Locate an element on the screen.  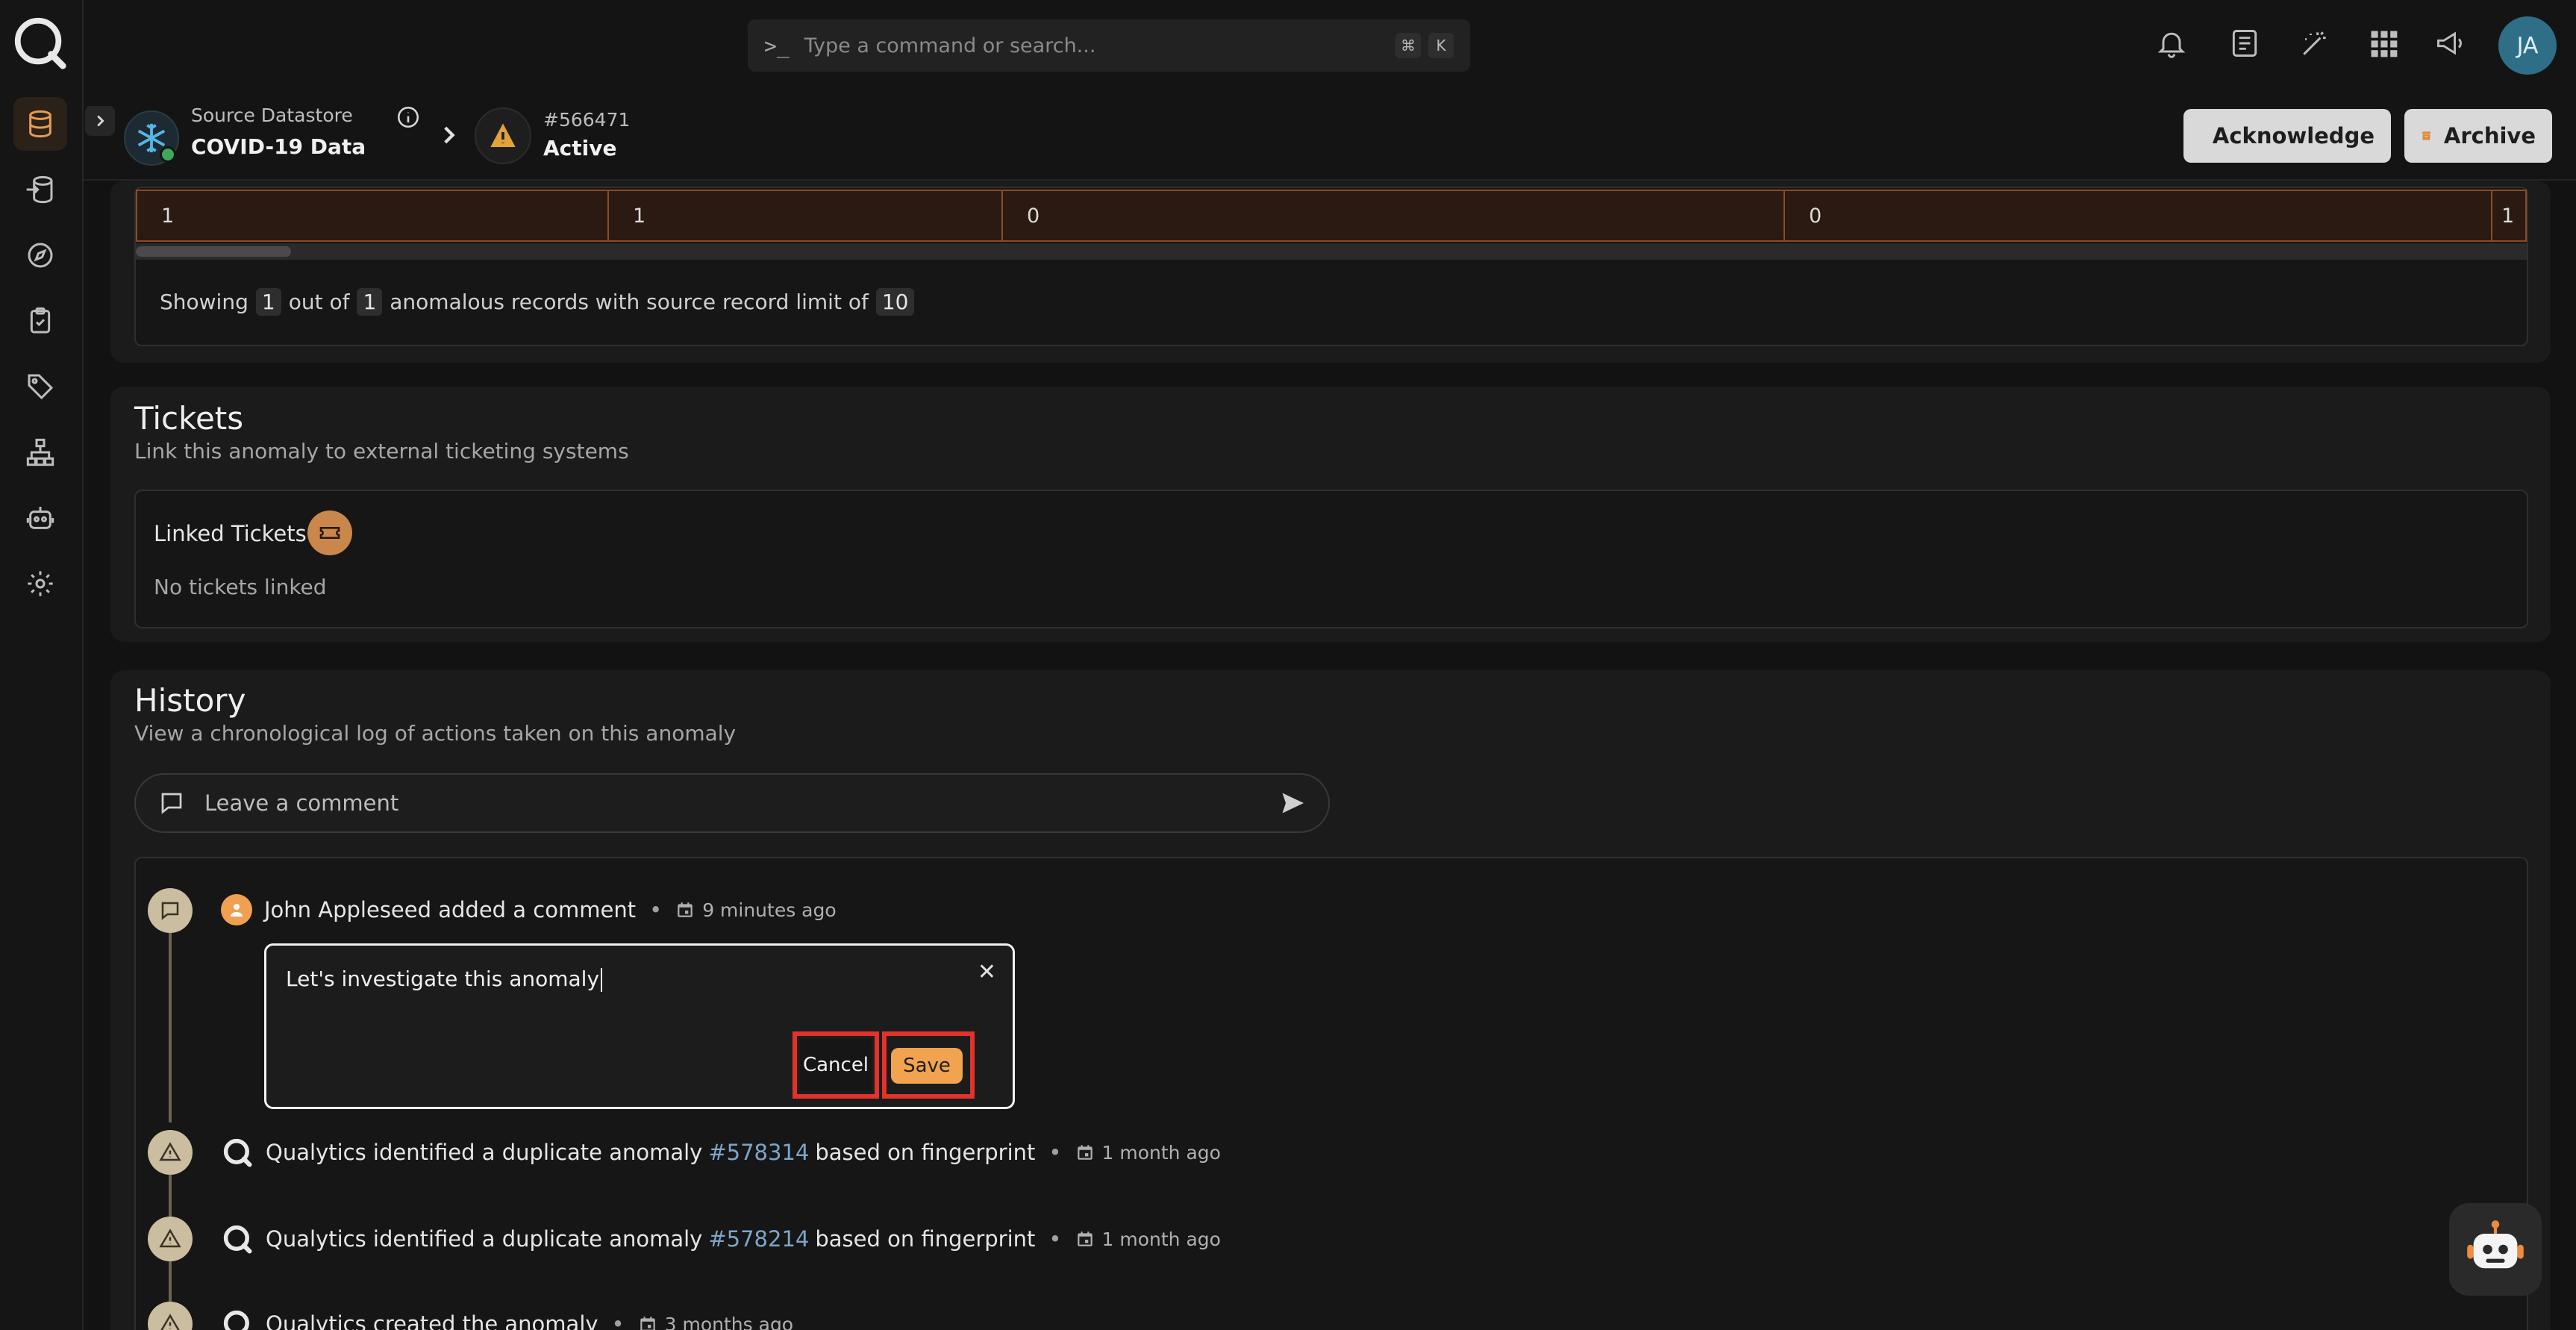
sidebar-item-checks is located at coordinates (40, 321).